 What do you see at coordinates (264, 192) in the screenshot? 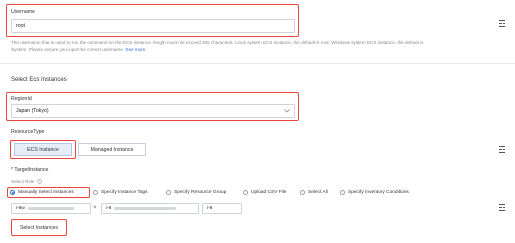
I see `role-option-csv: Upload CSV File` at bounding box center [264, 192].